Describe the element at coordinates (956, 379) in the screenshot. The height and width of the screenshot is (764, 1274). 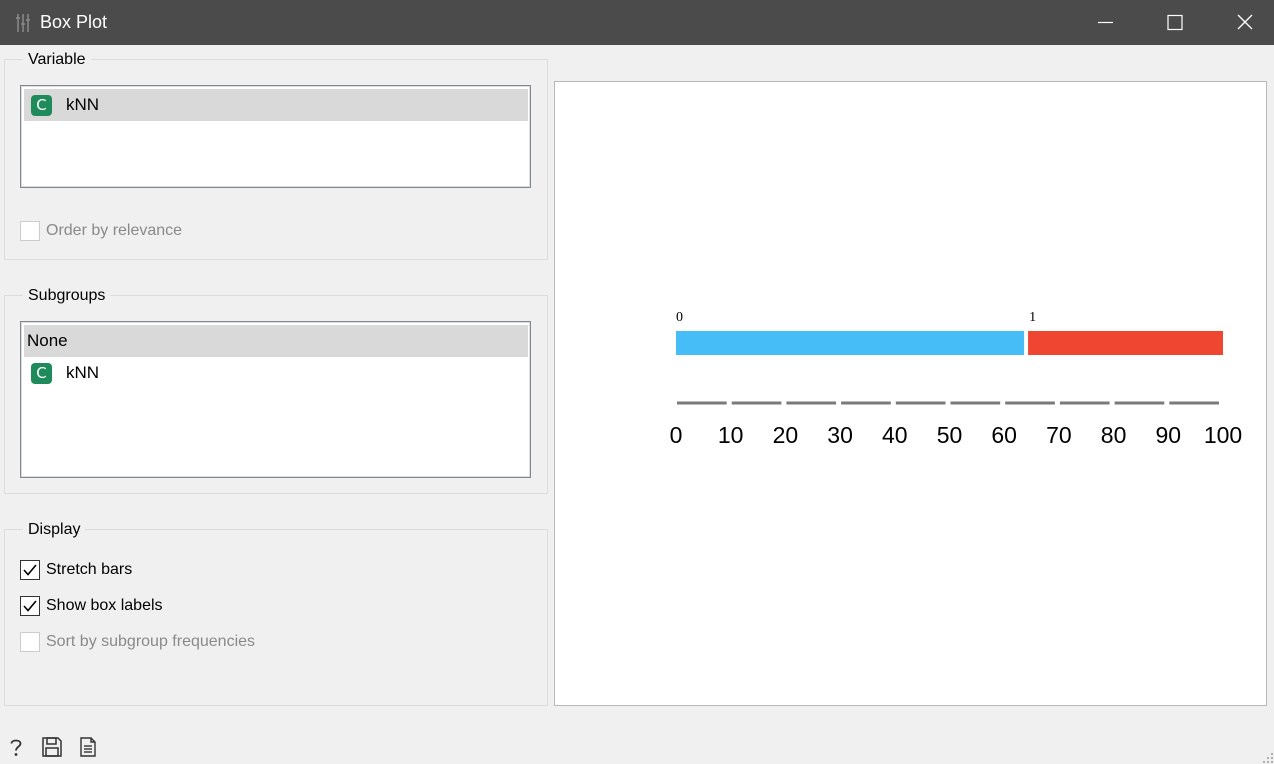
I see `box-plot-chart: 0 10 10 20 30 40 50 60 70 80 90 100` at that location.